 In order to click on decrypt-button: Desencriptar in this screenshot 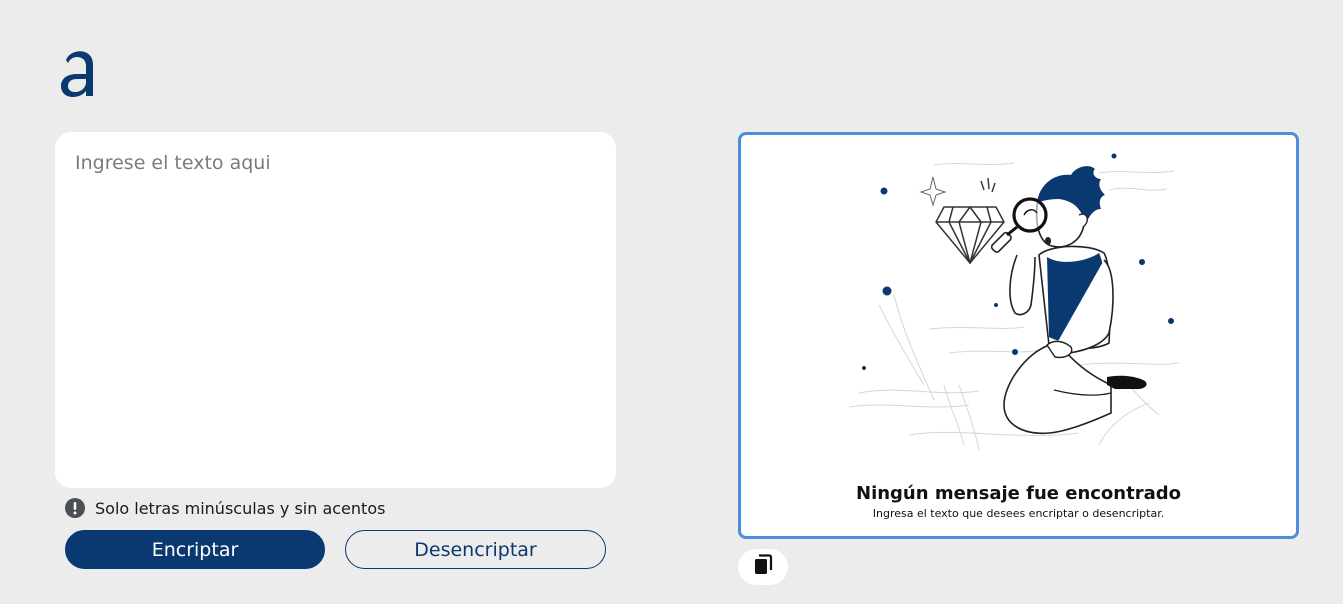, I will do `click(475, 549)`.